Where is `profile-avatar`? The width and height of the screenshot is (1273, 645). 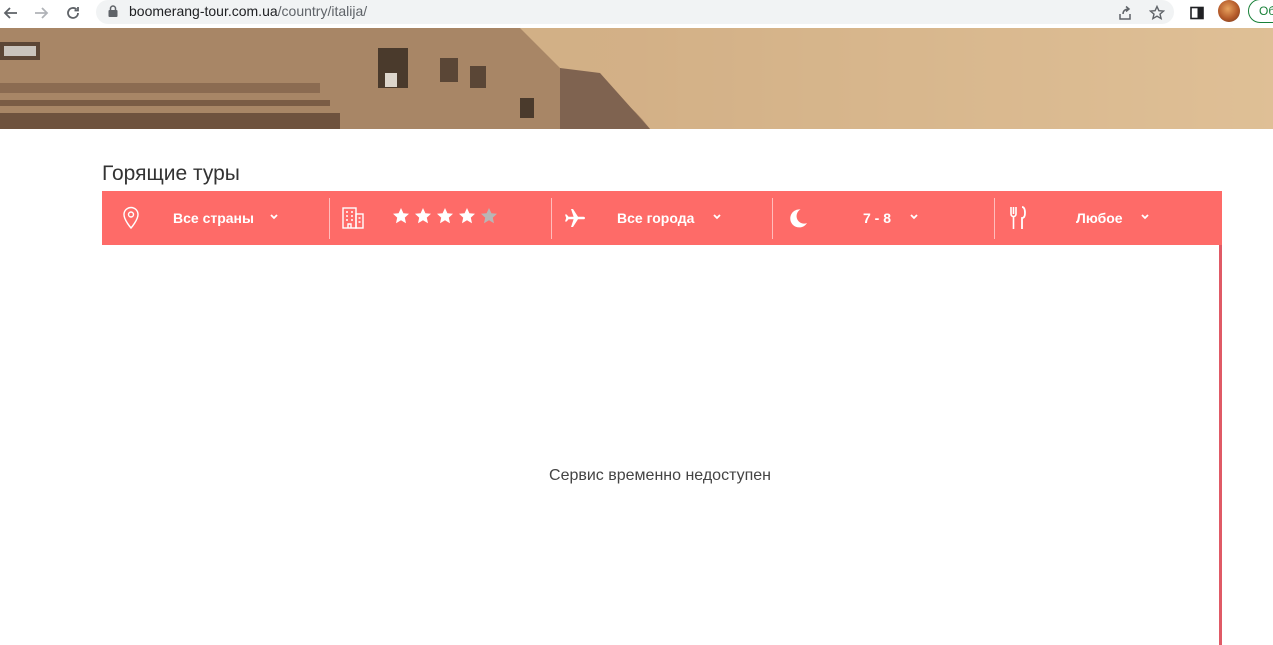
profile-avatar is located at coordinates (1229, 11).